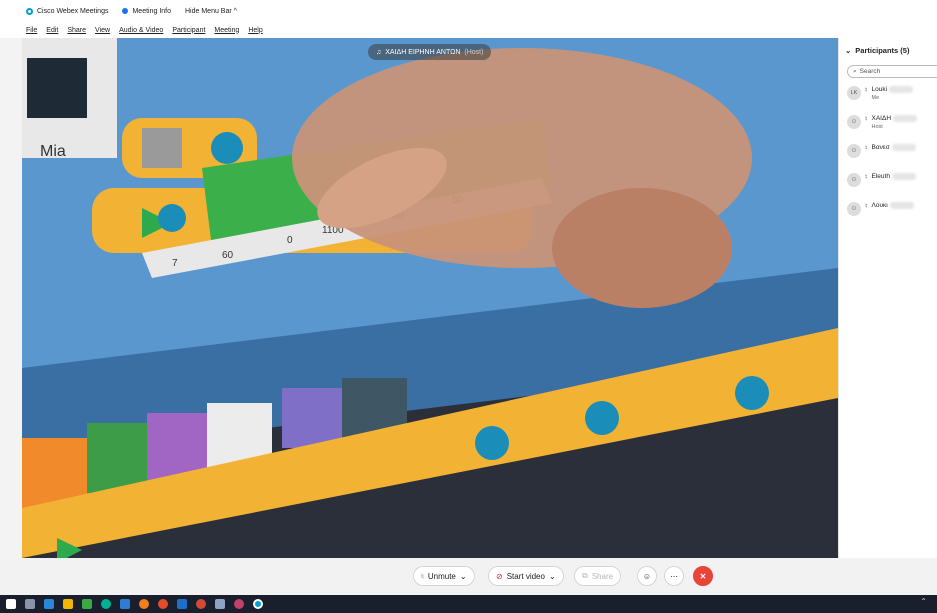 Image resolution: width=937 pixels, height=613 pixels. I want to click on active-speaker-label: ♫ ΧΑΙΔΗ ΕΙΡΗΝΗ ΑΝΤΩΝ (Host), so click(430, 52).